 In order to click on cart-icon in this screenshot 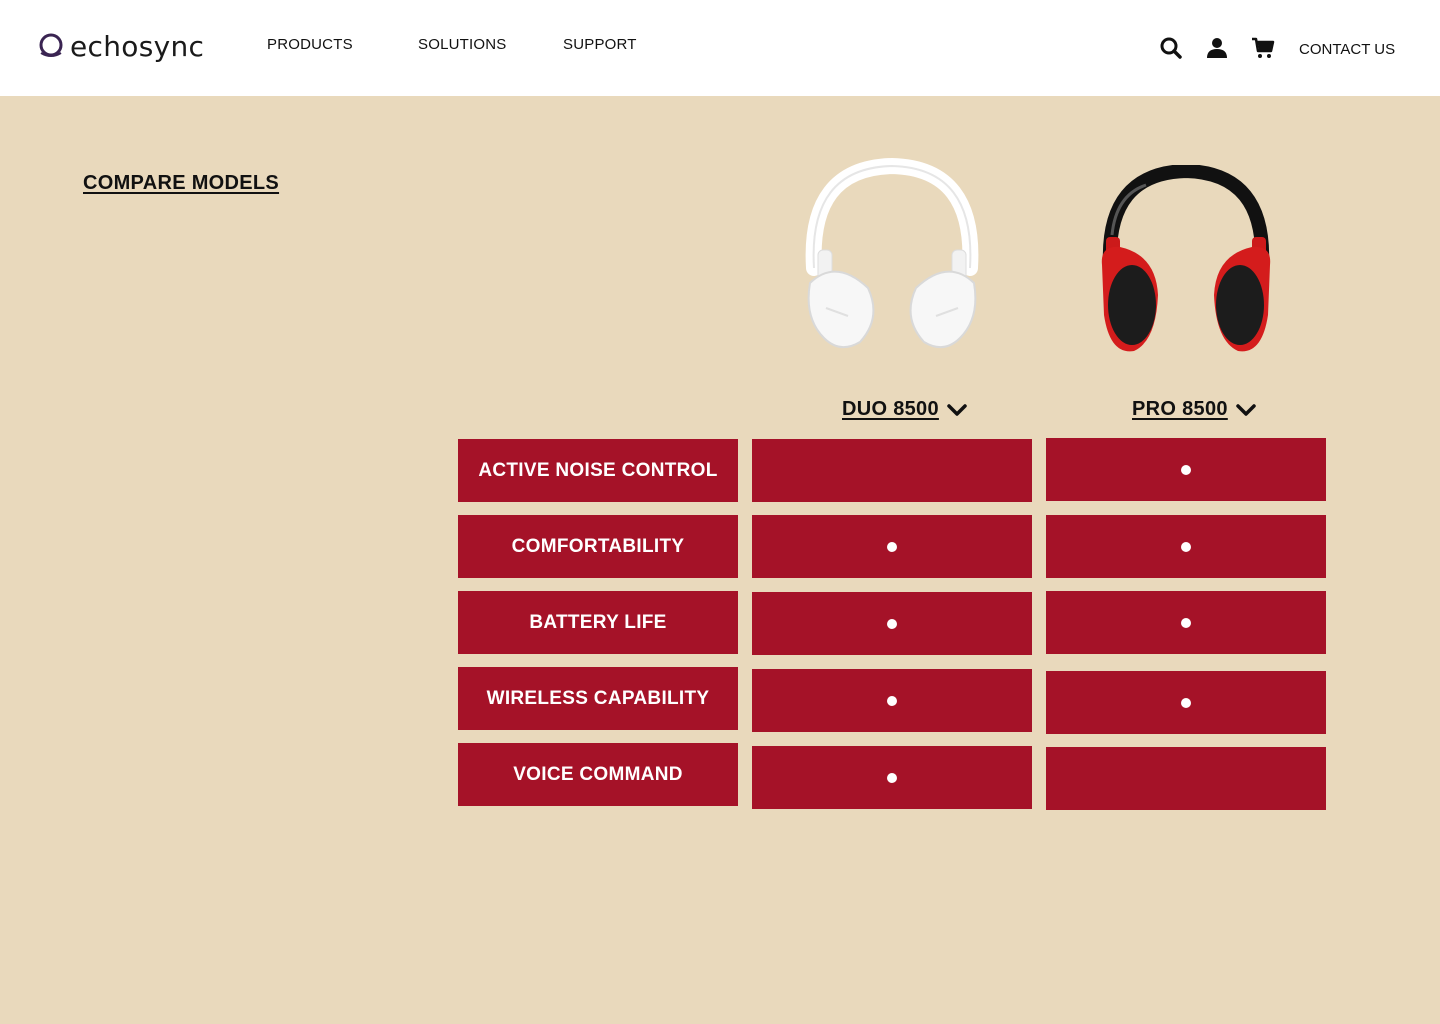, I will do `click(1263, 48)`.